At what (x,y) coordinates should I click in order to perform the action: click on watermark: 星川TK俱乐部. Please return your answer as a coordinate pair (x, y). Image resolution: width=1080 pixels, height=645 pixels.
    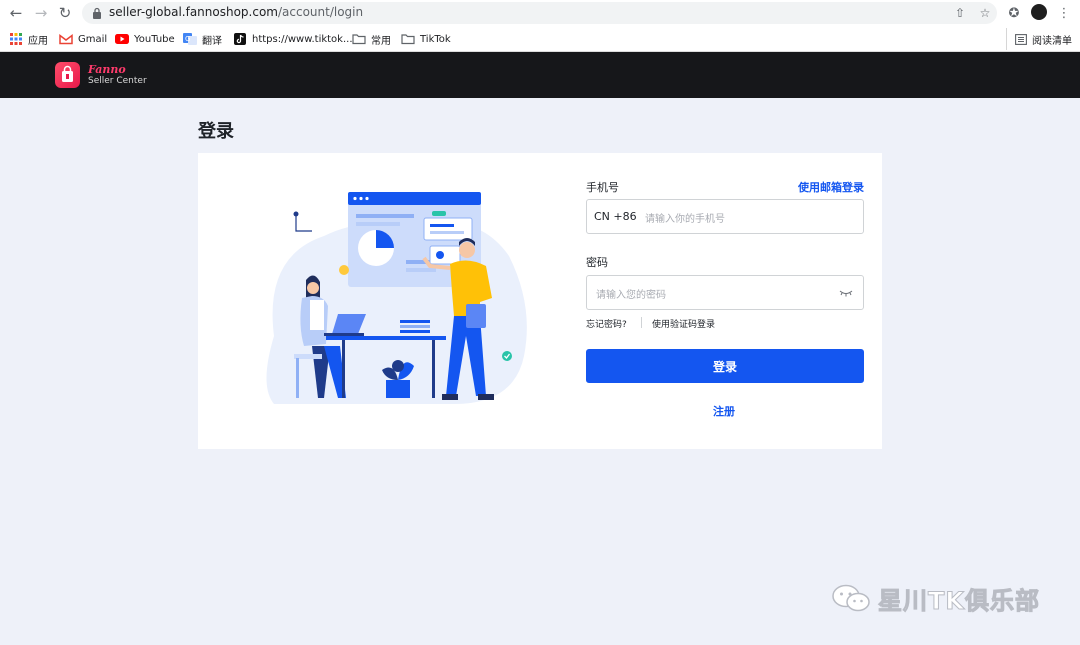
    Looking at the image, I should click on (935, 598).